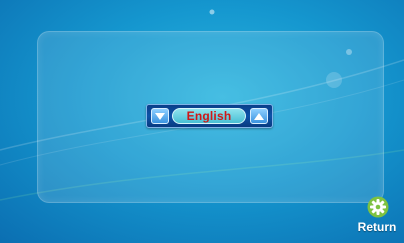 Image resolution: width=404 pixels, height=243 pixels. I want to click on triangle-down-icon, so click(160, 116).